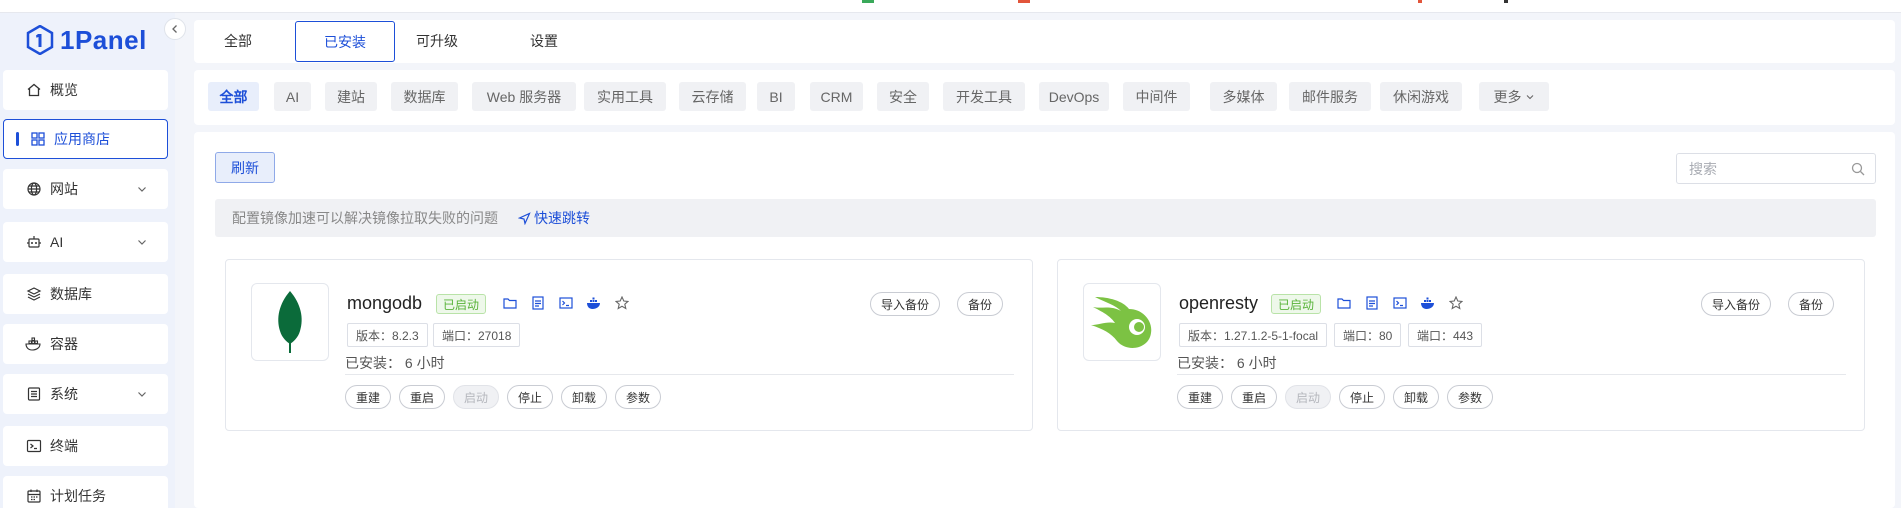 The height and width of the screenshot is (508, 1901). Describe the element at coordinates (836, 96) in the screenshot. I see `category-crm: CRM` at that location.